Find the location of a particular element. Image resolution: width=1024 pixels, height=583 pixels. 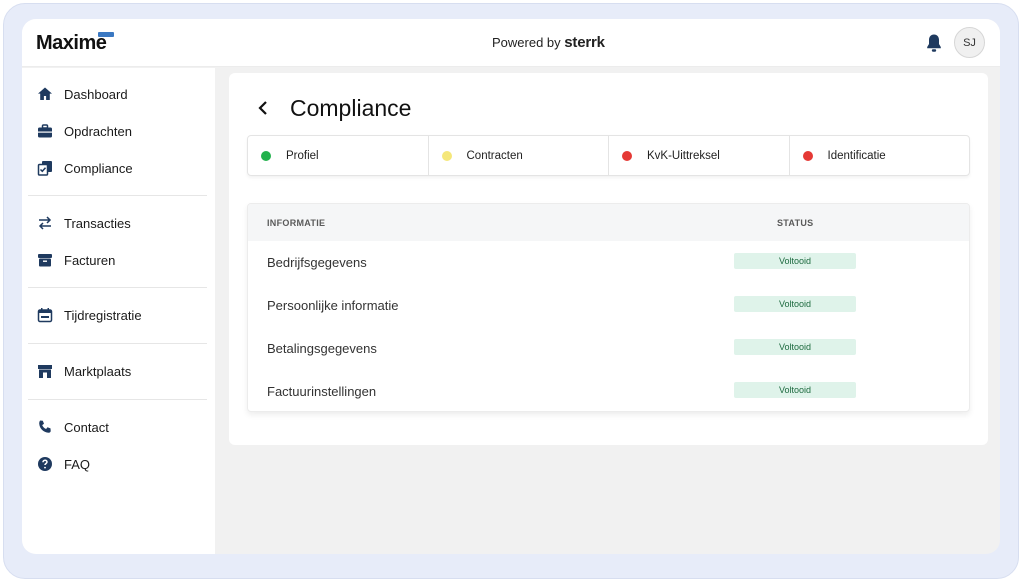

column-header-status: STATUS is located at coordinates (795, 223).